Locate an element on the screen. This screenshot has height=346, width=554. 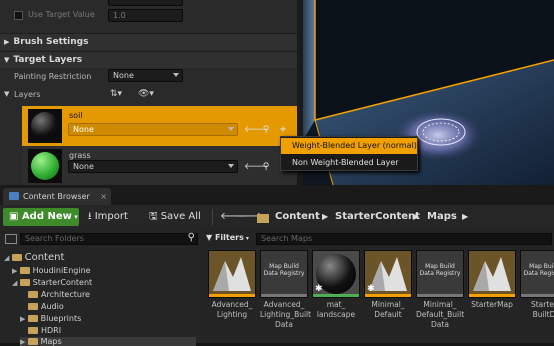
asset-tile: Advanced_ Lighting is located at coordinates (232, 285).